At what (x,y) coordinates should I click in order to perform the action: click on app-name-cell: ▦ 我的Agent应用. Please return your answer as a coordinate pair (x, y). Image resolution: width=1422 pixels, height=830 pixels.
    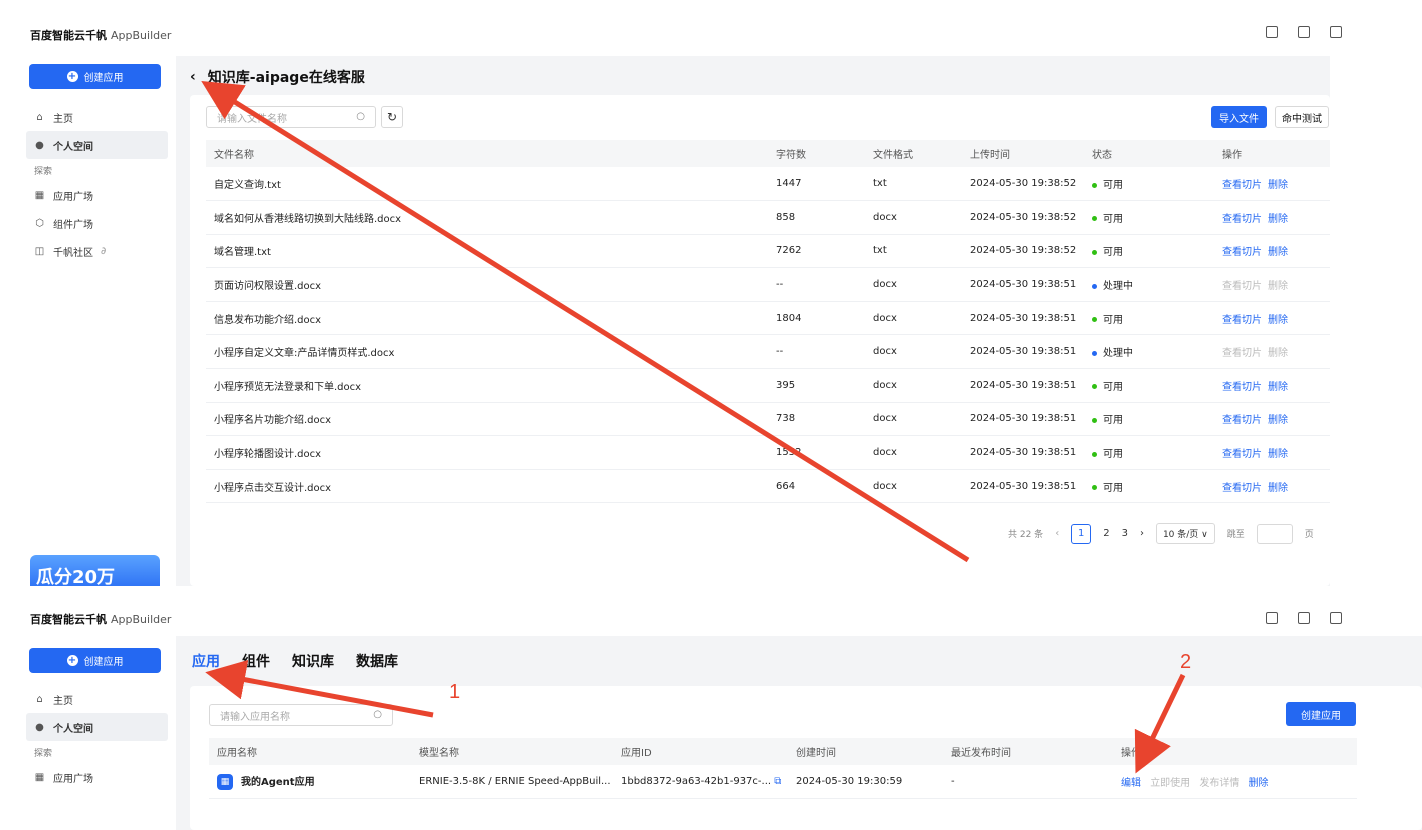
    Looking at the image, I should click on (310, 782).